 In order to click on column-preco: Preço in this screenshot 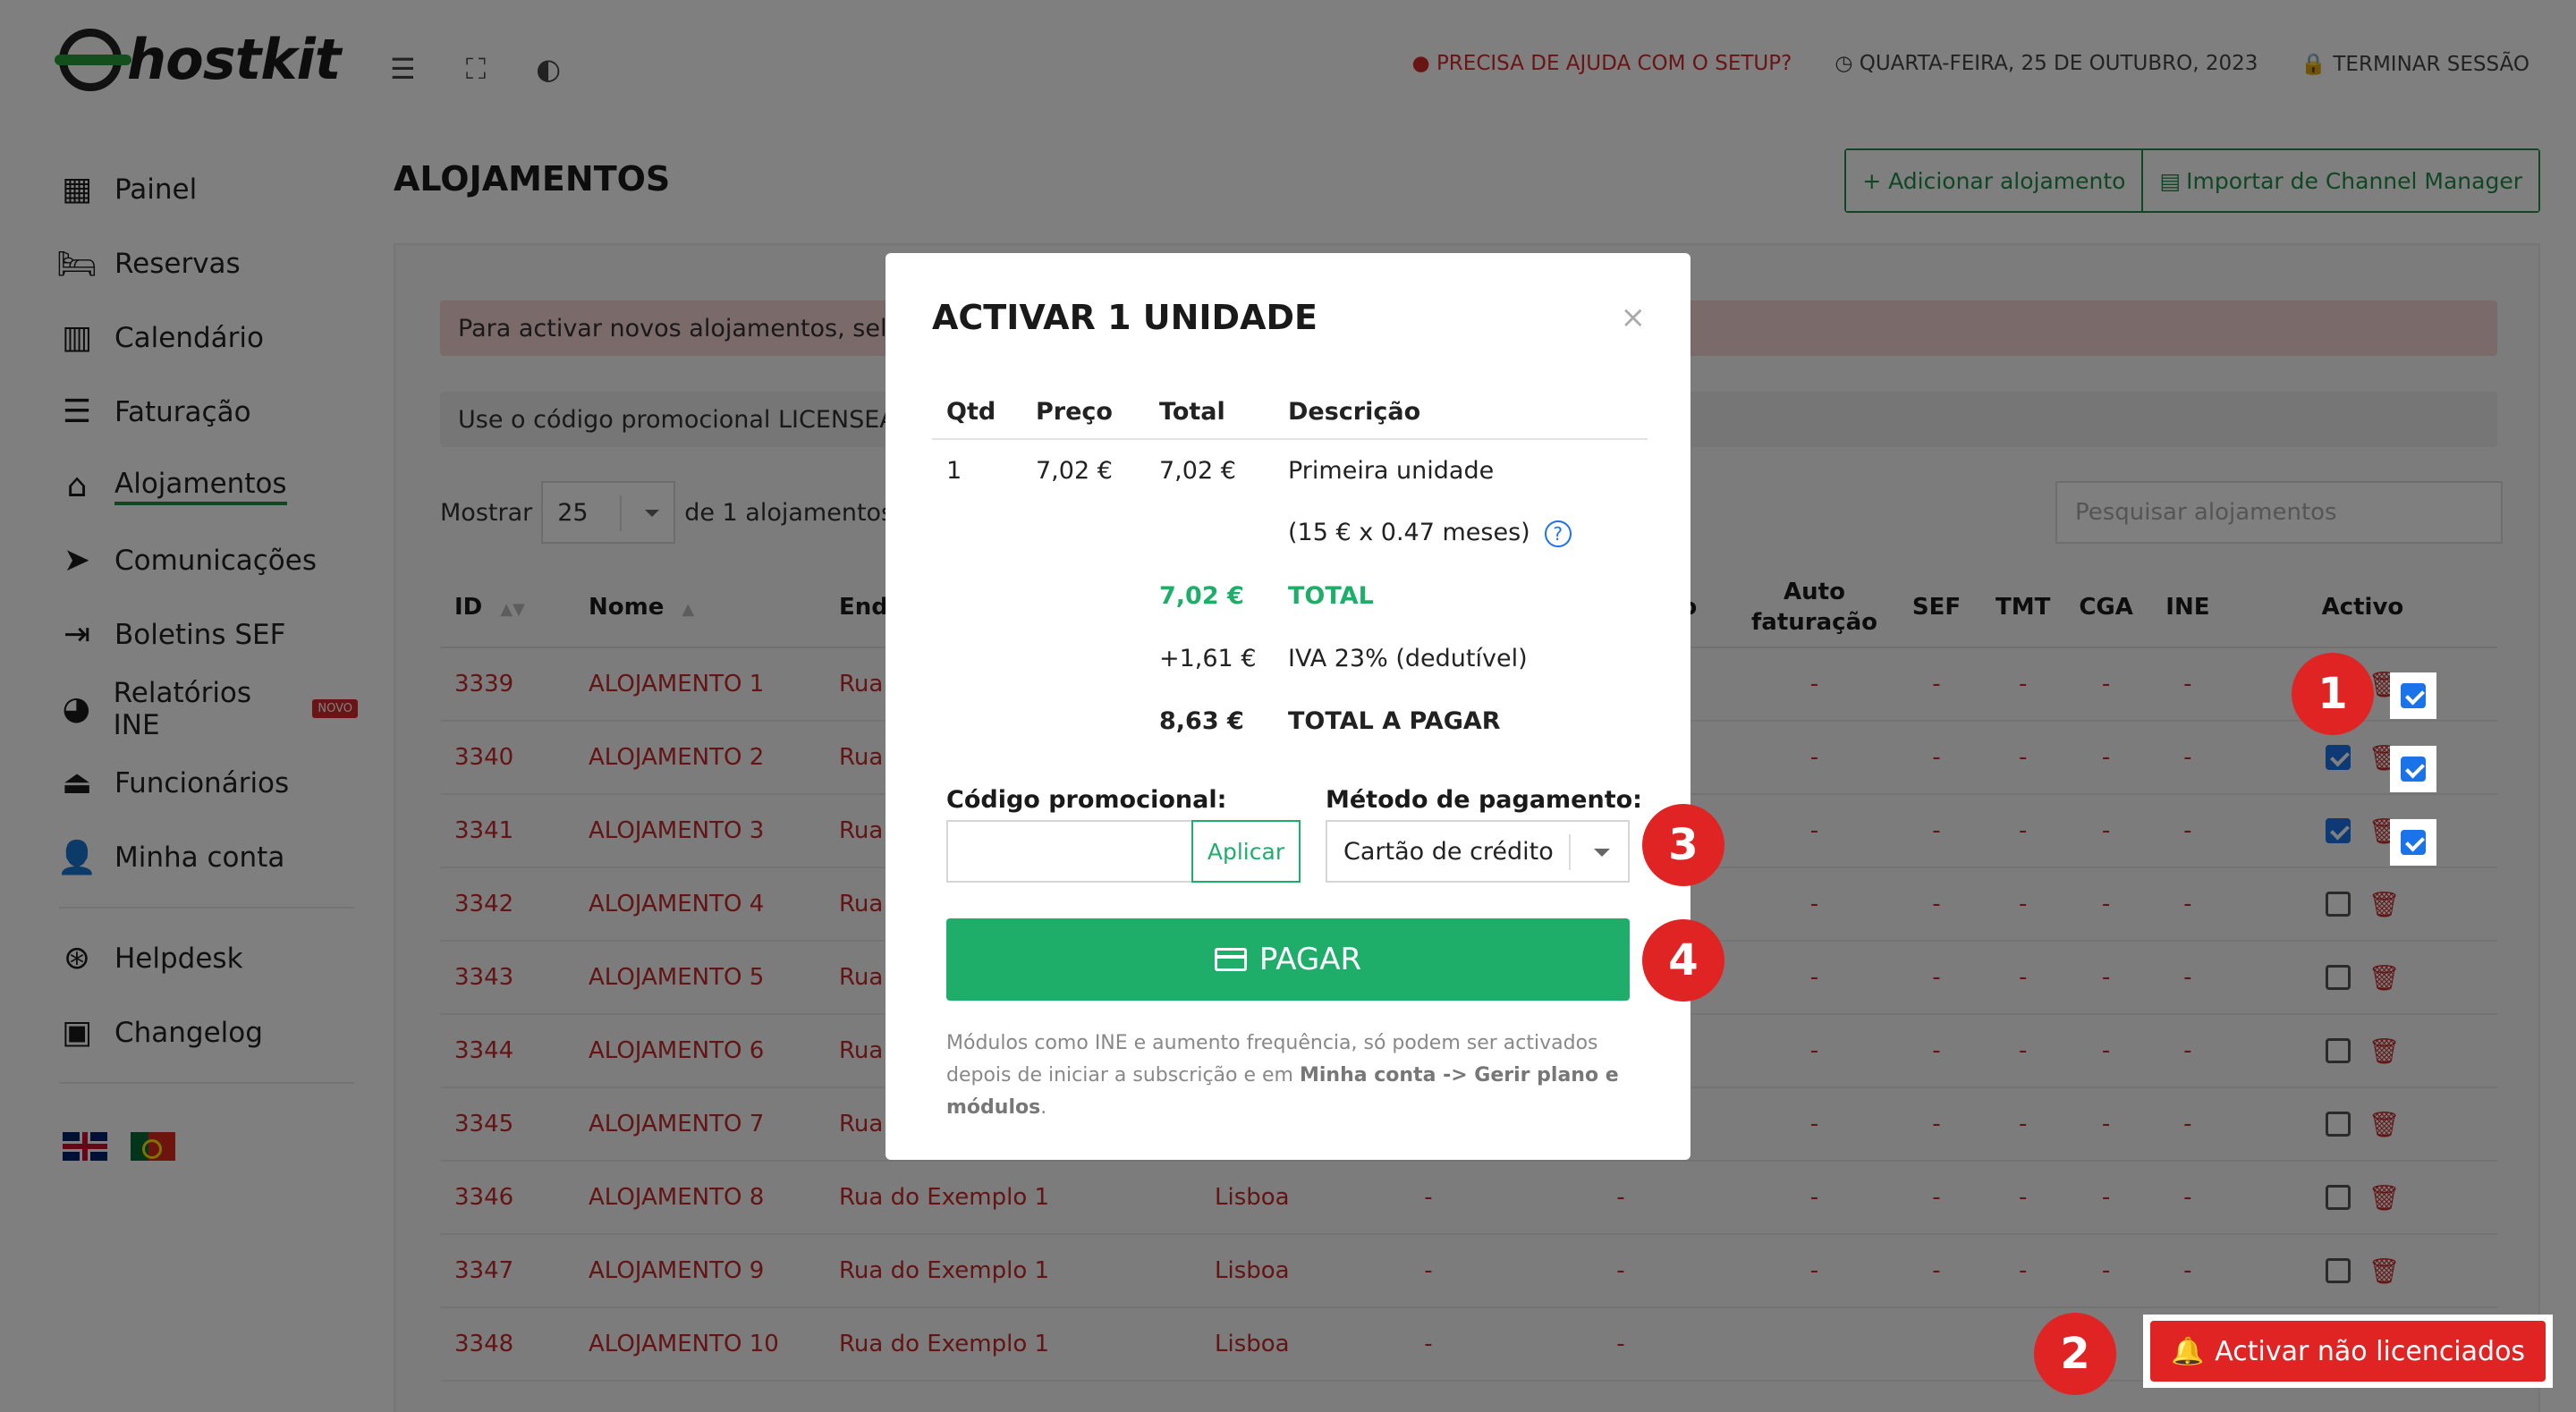, I will do `click(1083, 413)`.